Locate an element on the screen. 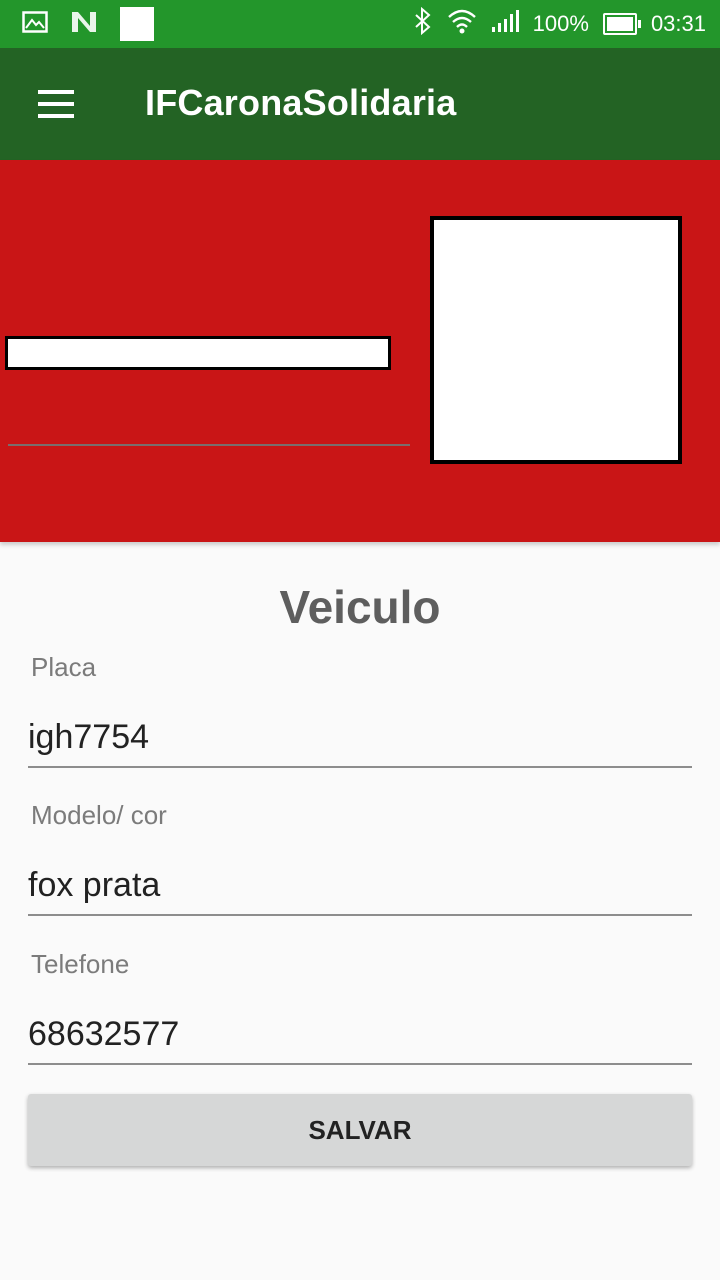 The height and width of the screenshot is (1280, 720). placa-label: Placa is located at coordinates (64, 667).